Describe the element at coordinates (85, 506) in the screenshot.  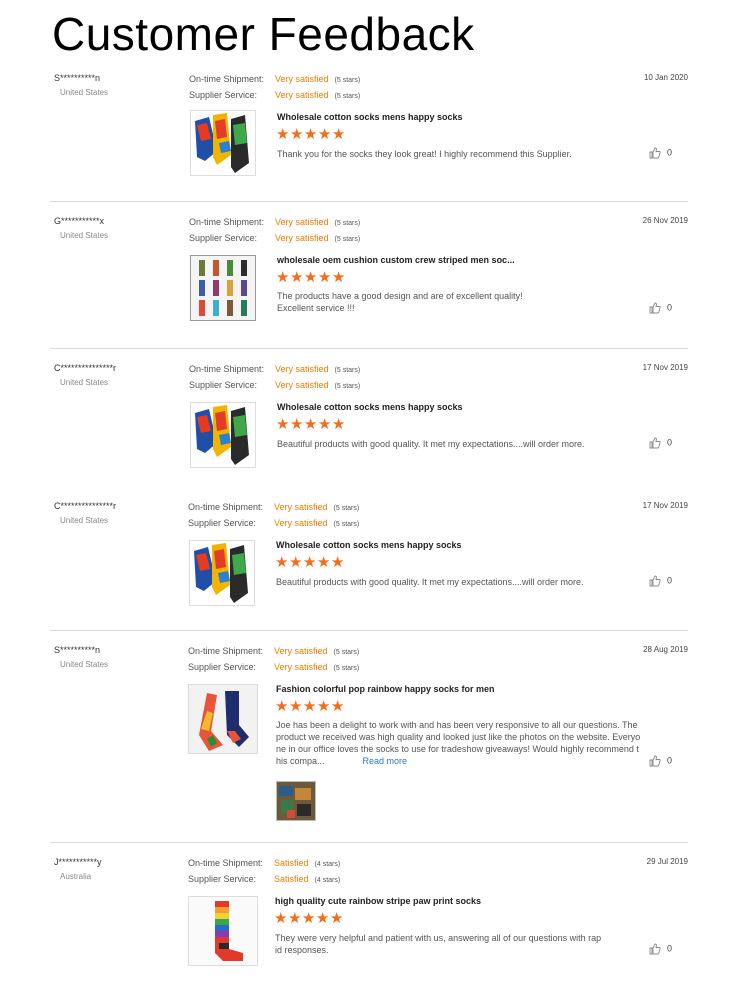
I see `buyer-name: C***************r` at that location.